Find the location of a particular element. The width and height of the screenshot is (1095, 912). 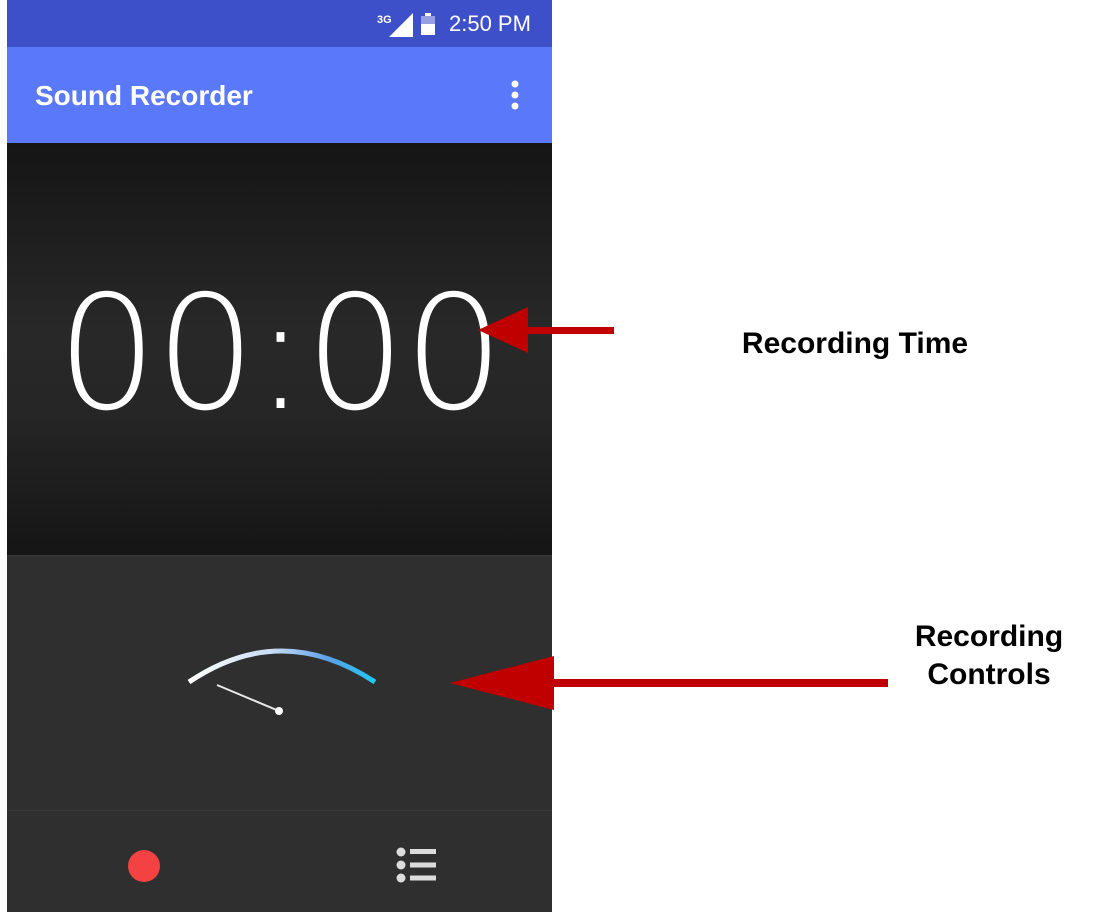

recording-controls-arrow is located at coordinates (669, 683).